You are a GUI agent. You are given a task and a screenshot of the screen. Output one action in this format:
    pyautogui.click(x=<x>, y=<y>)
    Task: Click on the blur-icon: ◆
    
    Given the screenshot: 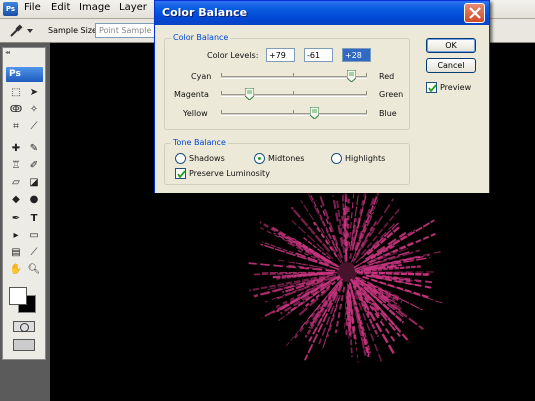 What is the action you would take?
    pyautogui.click(x=16, y=200)
    